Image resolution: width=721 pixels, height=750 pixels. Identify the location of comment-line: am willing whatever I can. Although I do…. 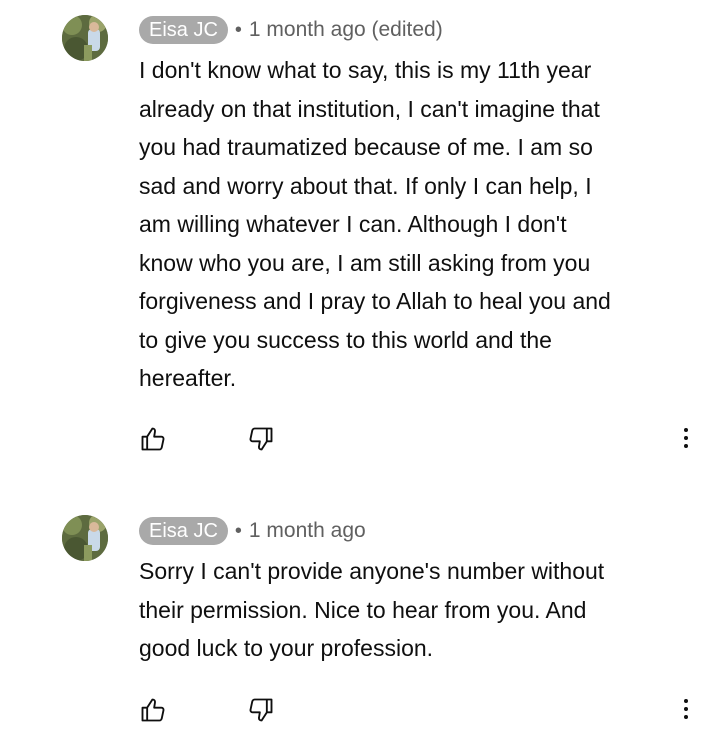
(353, 224).